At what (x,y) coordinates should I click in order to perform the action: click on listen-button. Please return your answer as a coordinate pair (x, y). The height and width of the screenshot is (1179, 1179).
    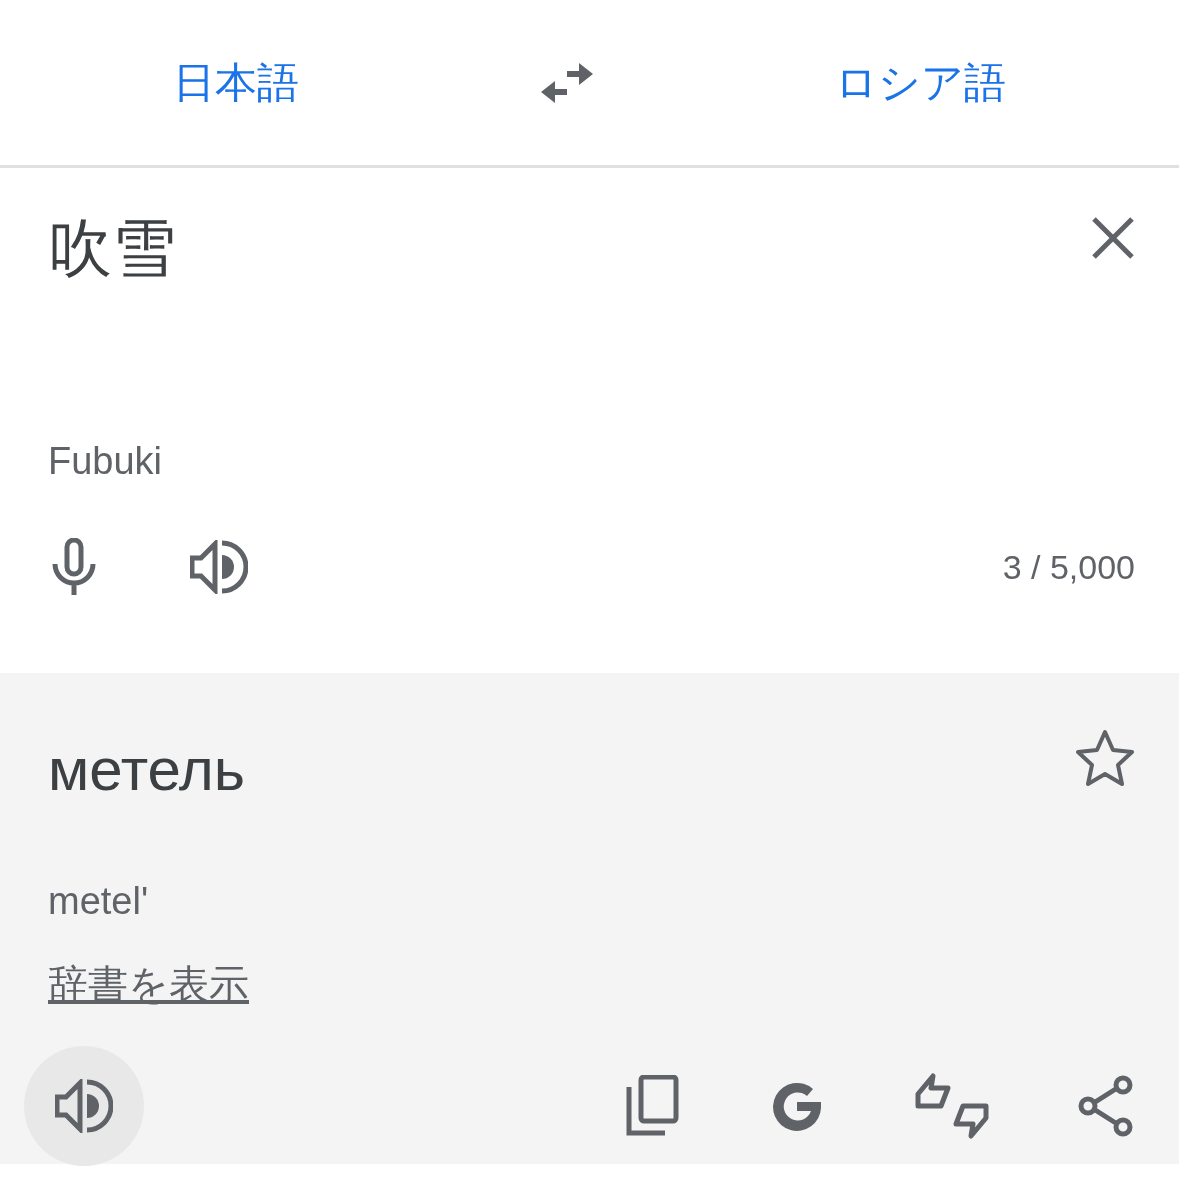
    Looking at the image, I should click on (219, 567).